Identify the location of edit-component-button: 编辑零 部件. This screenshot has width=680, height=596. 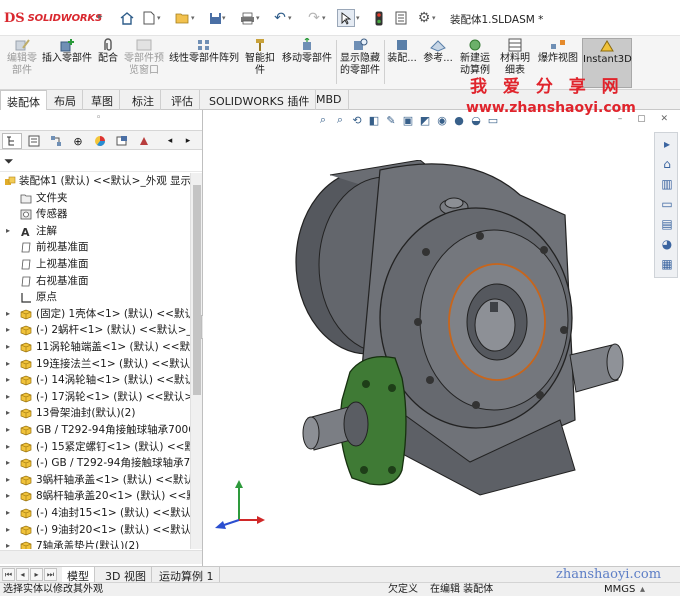
(22, 63).